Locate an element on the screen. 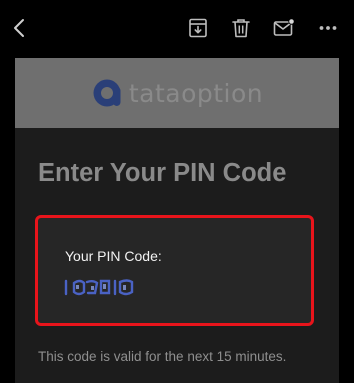  brand-logo: tataoption is located at coordinates (177, 93).